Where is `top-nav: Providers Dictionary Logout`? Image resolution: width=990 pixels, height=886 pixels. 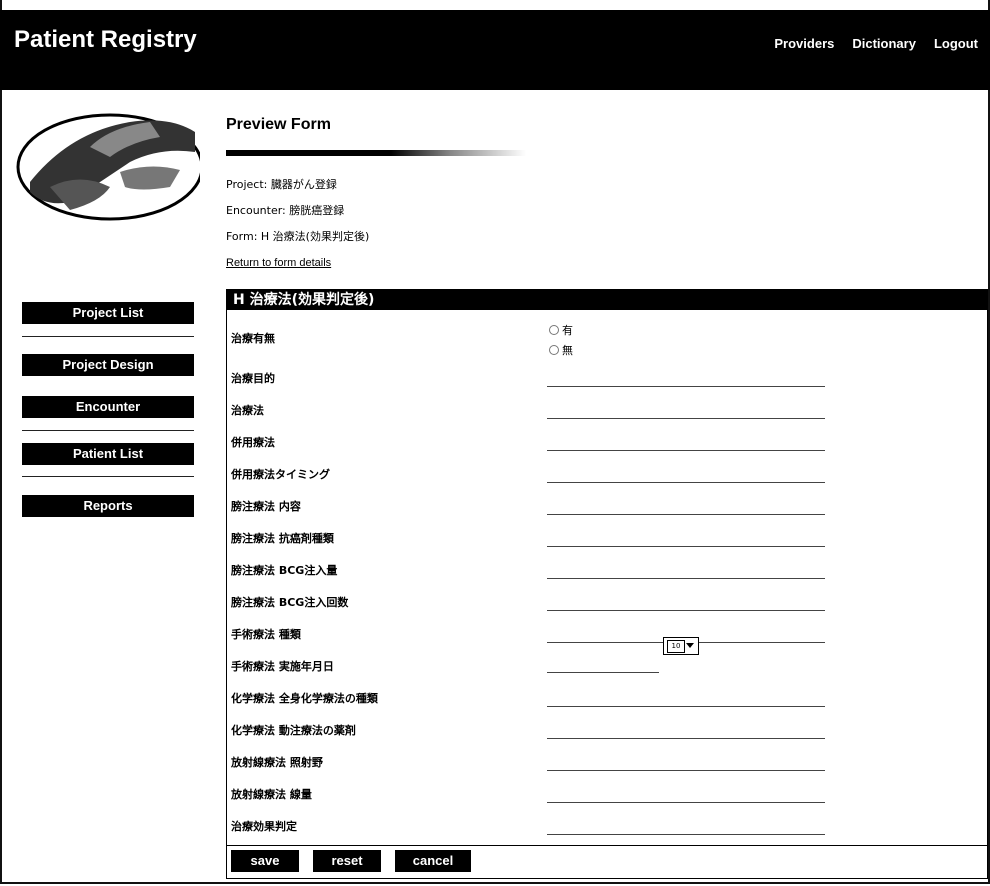 top-nav: Providers Dictionary Logout is located at coordinates (876, 43).